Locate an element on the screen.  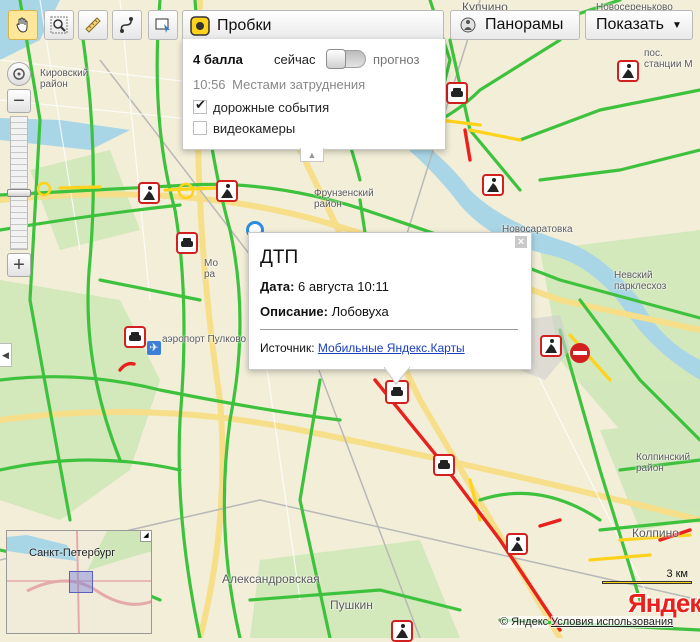
scale-label: 3 км is located at coordinates (677, 574).